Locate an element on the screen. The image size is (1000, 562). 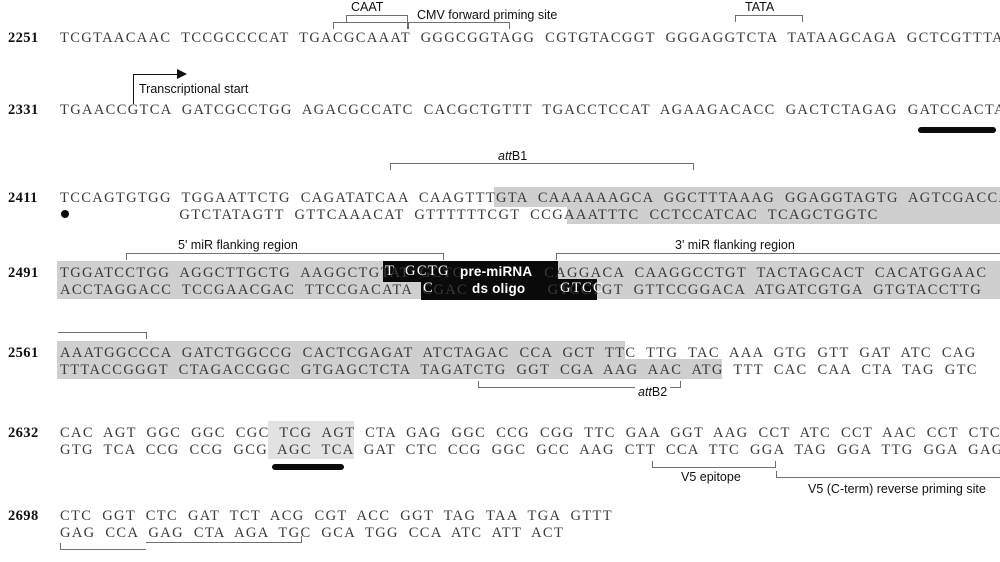
coordinate-label-2561: 2561 is located at coordinates (23, 353).